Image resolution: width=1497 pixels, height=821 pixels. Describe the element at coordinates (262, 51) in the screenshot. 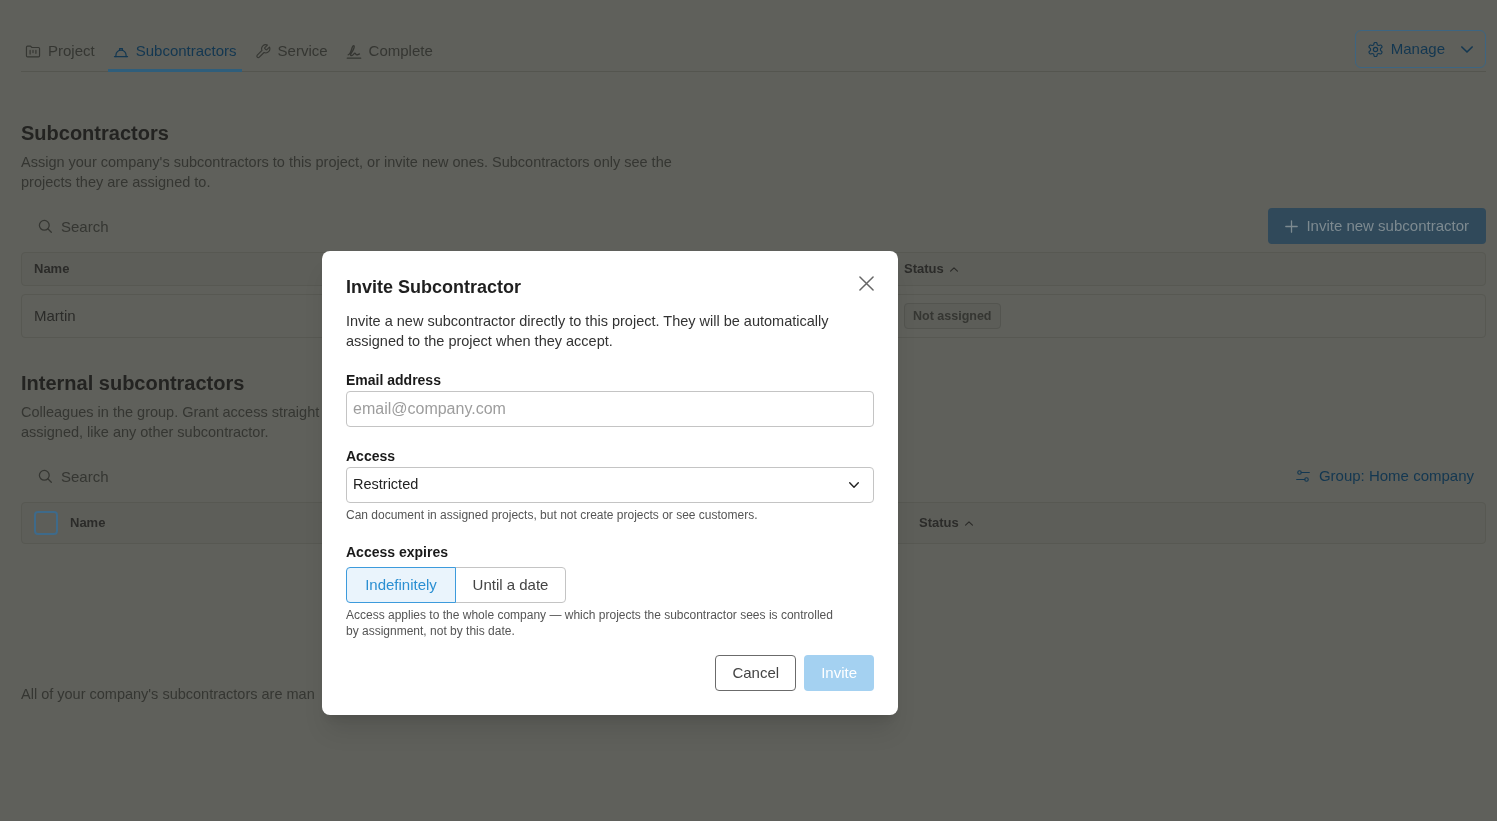

I see `wrench-icon` at that location.